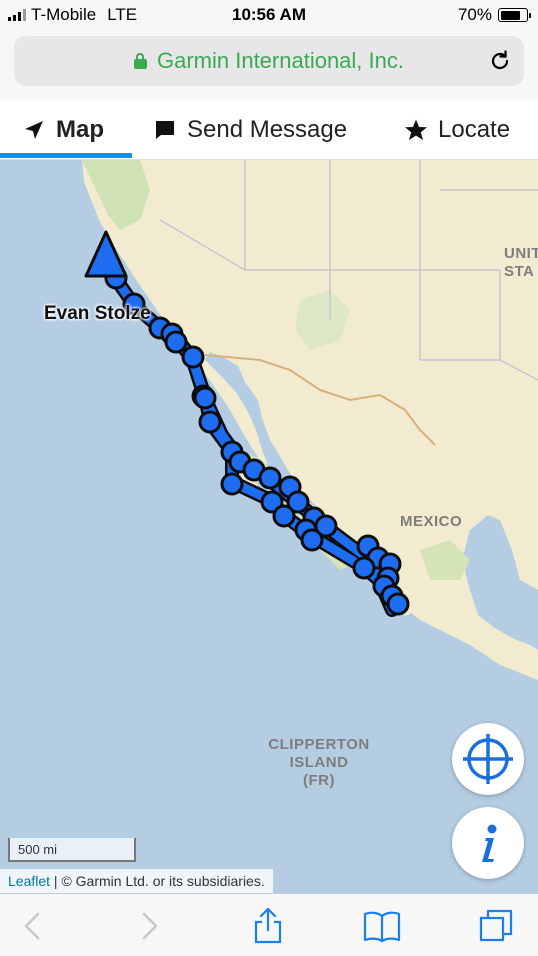  I want to click on share-icon, so click(268, 926).